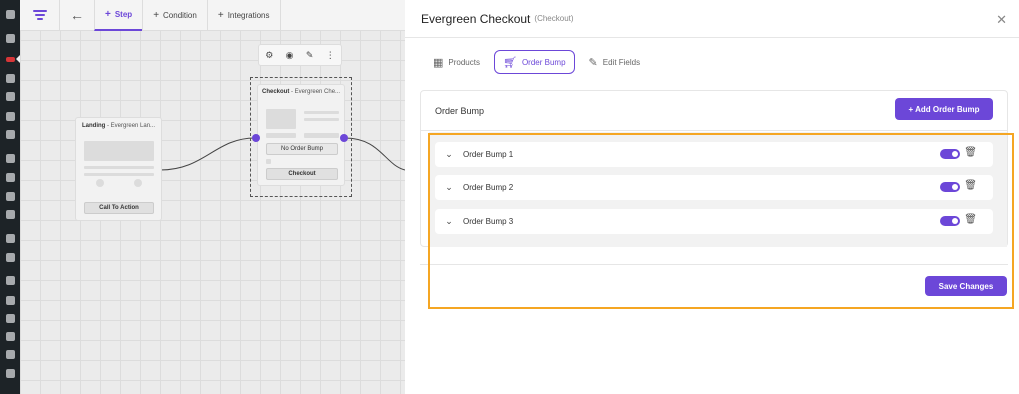 This screenshot has width=1019, height=394. I want to click on tab-edit-fields: ✎ Edit Fields, so click(615, 62).